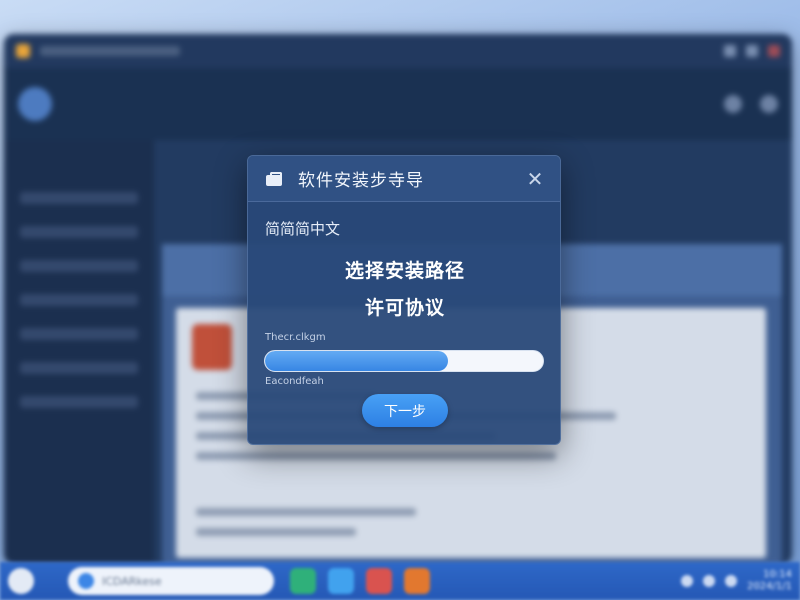 Image resolution: width=800 pixels, height=600 pixels. Describe the element at coordinates (405, 410) in the screenshot. I see `next-button: 下一步` at that location.